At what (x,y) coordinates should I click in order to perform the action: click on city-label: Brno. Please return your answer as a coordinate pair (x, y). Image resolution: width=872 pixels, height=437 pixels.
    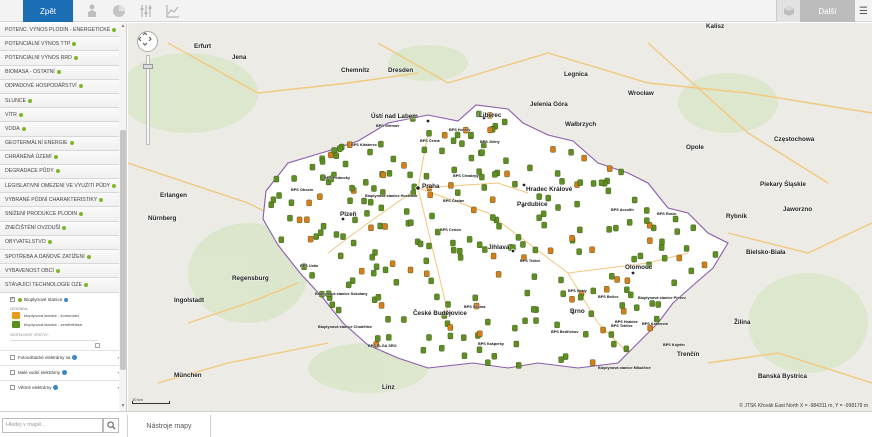
    Looking at the image, I should click on (577, 311).